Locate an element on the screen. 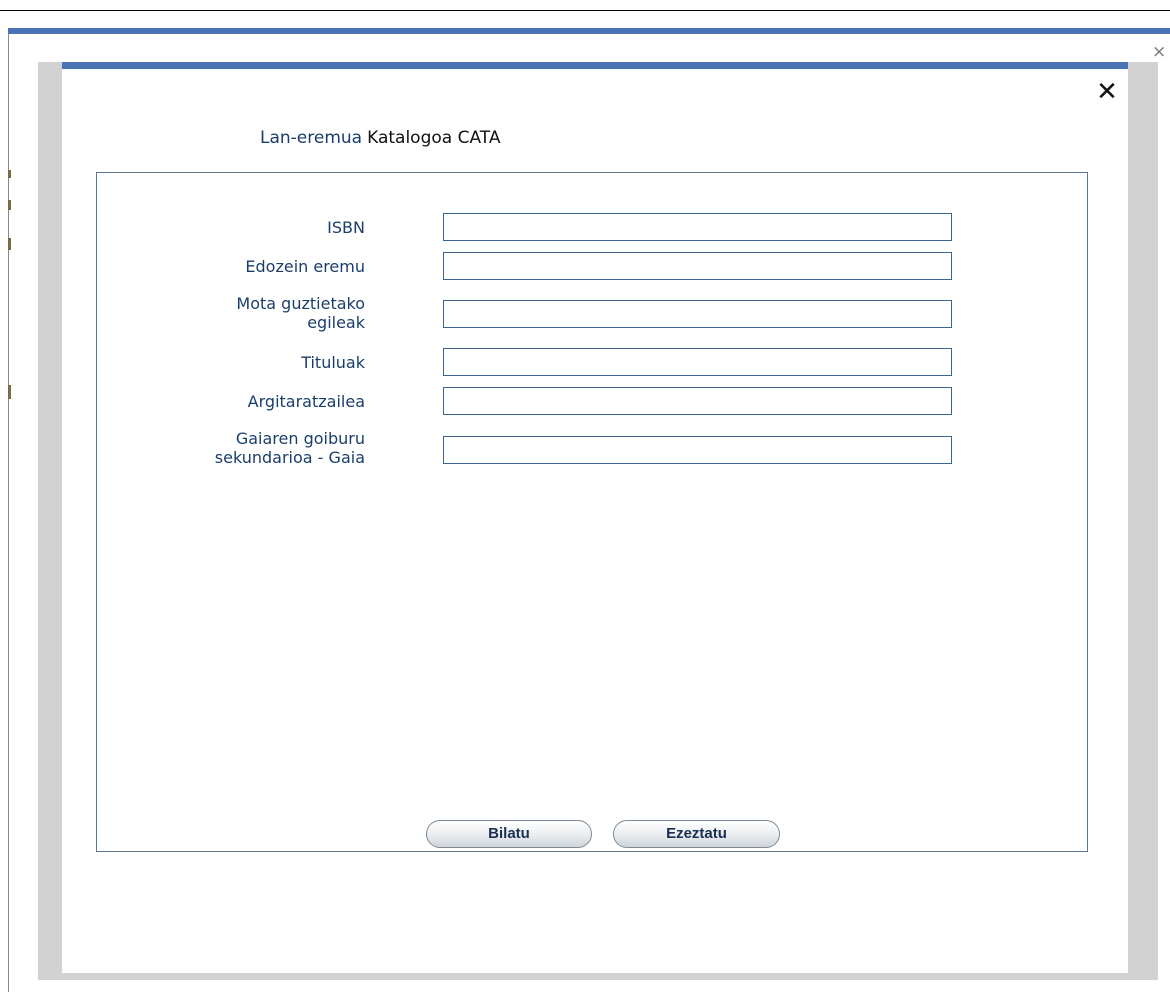 The height and width of the screenshot is (992, 1170). workspace-label: Lan-eremua is located at coordinates (311, 138).